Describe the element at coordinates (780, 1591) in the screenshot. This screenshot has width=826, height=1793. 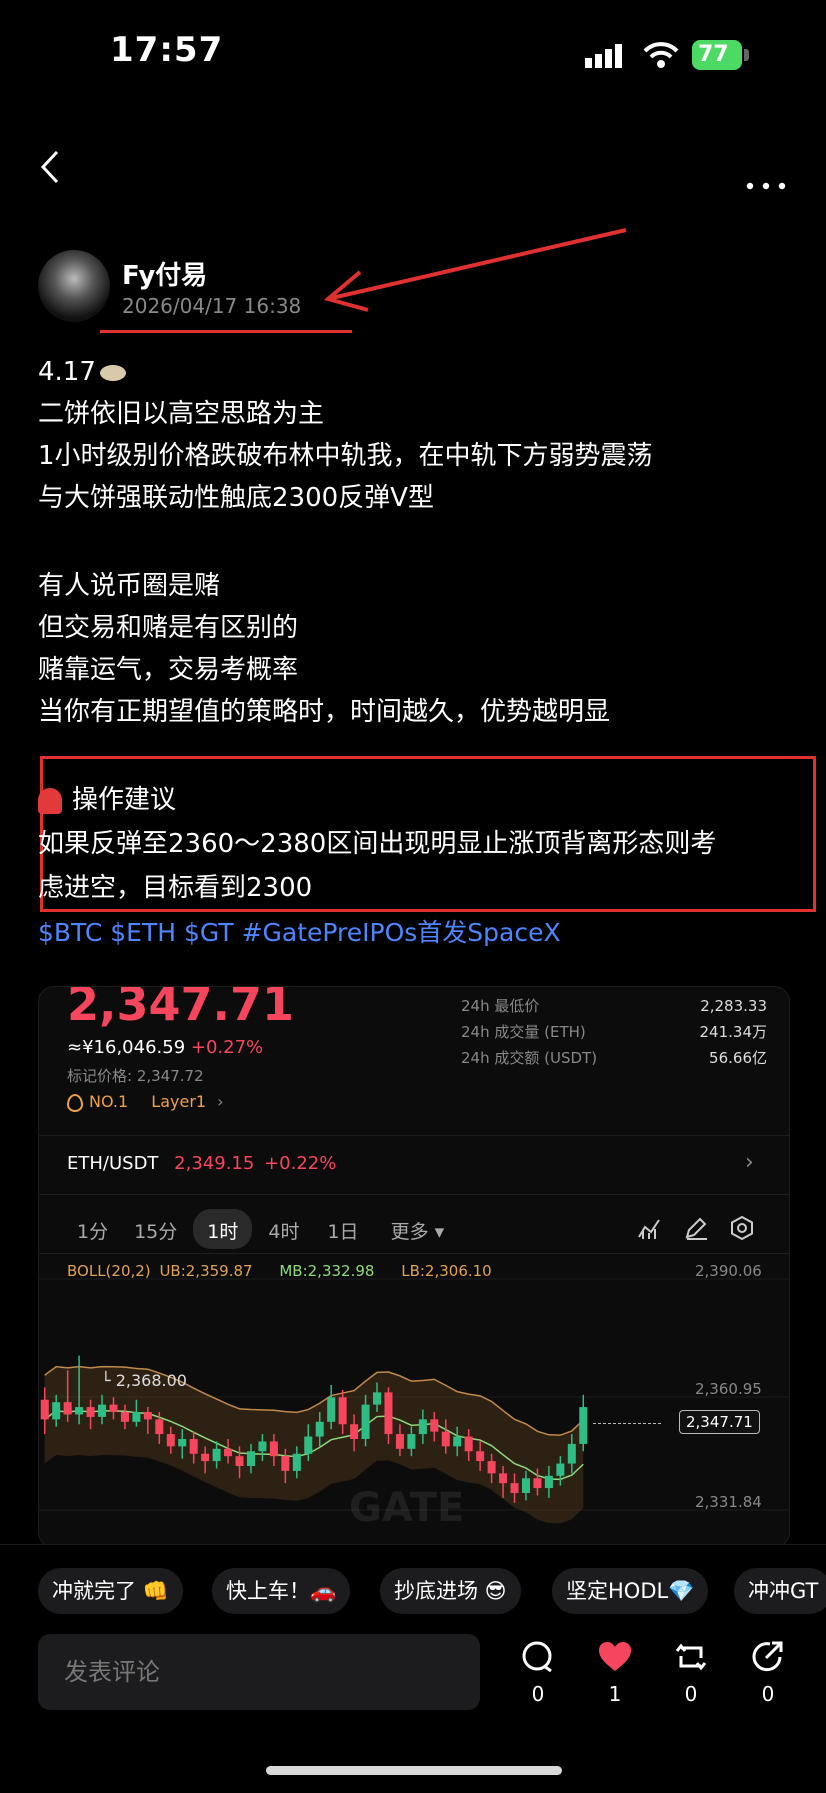
I see `quick-reply-chip: 冲冲GT` at that location.